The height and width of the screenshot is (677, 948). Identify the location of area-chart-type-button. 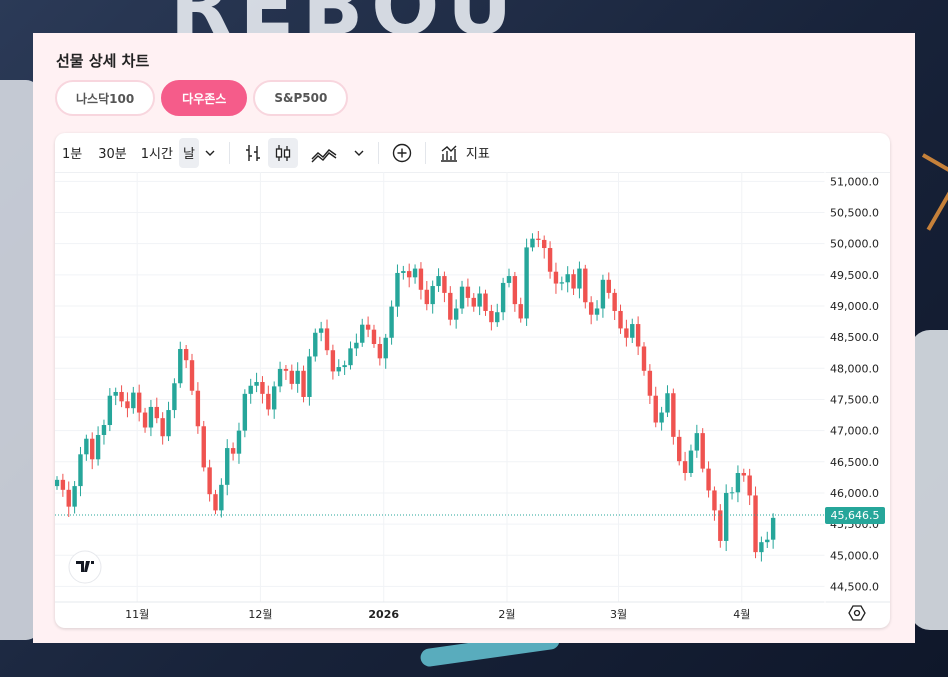
(324, 153).